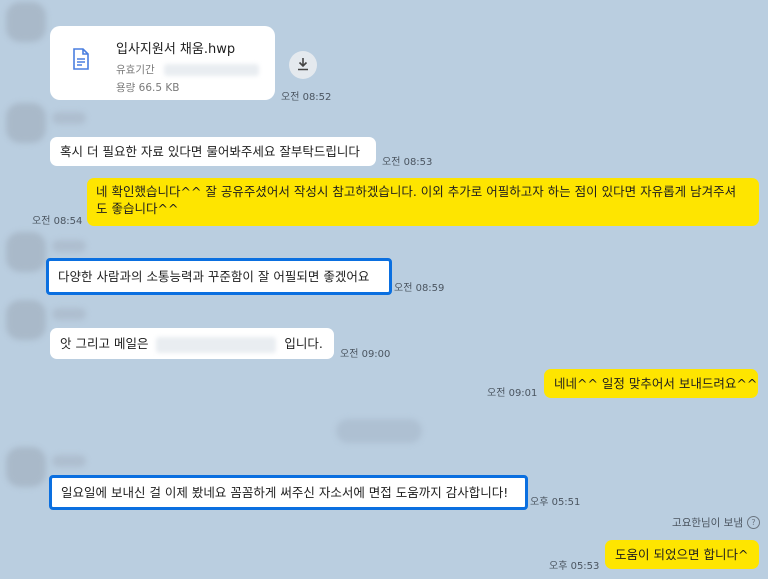  What do you see at coordinates (57, 221) in the screenshot?
I see `message-time: 오전 08:54` at bounding box center [57, 221].